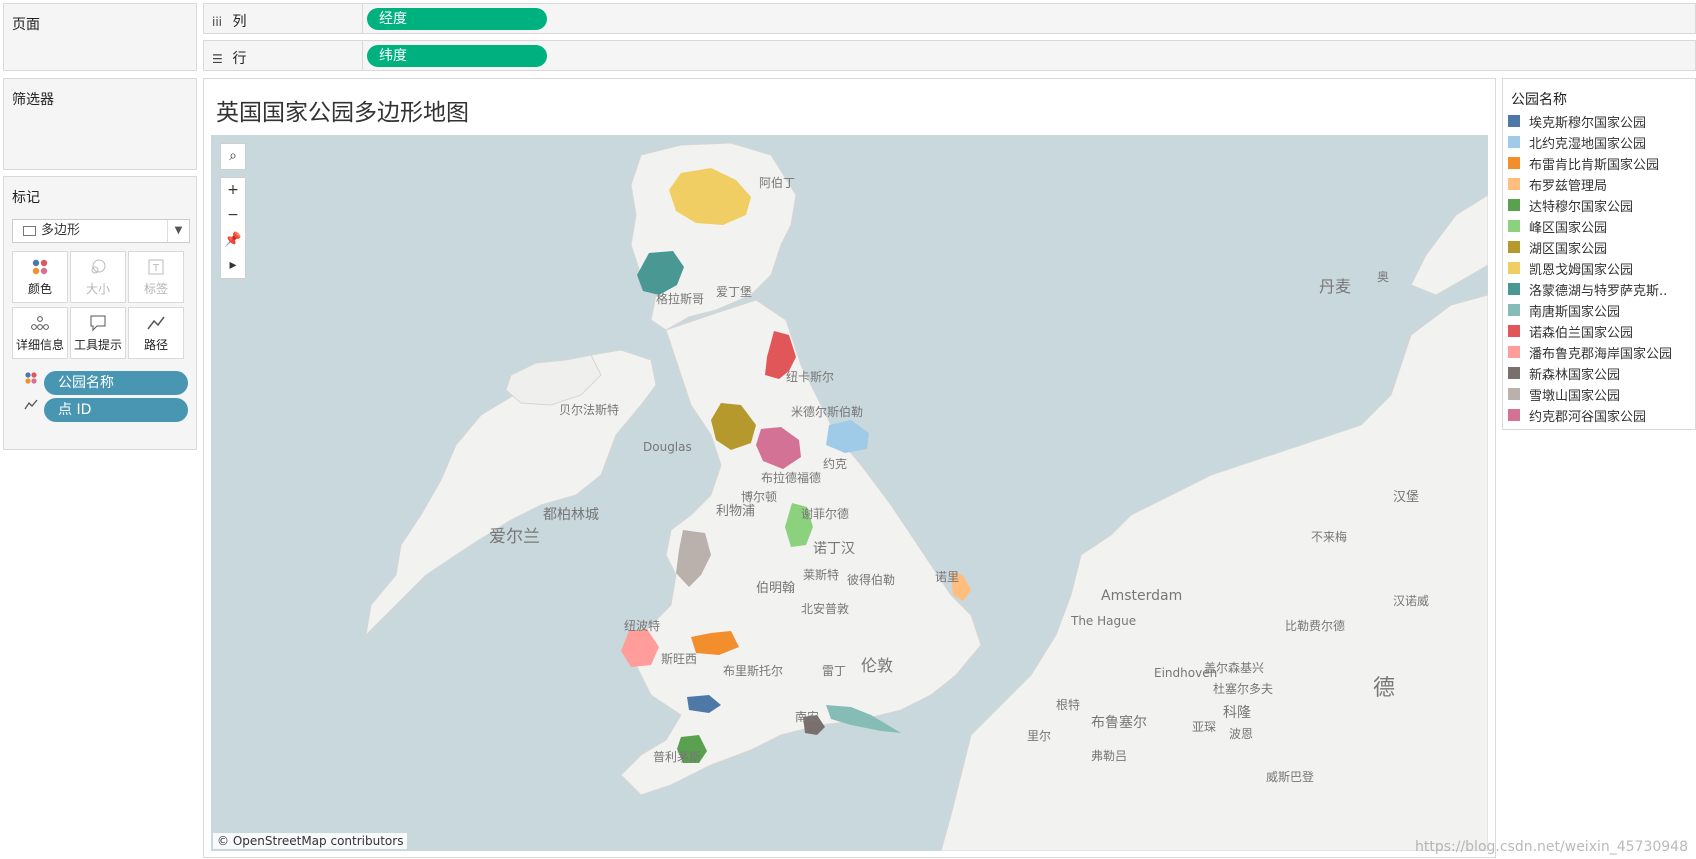  What do you see at coordinates (229, 58) in the screenshot?
I see `rows-shelf-title: ☰ 行` at bounding box center [229, 58].